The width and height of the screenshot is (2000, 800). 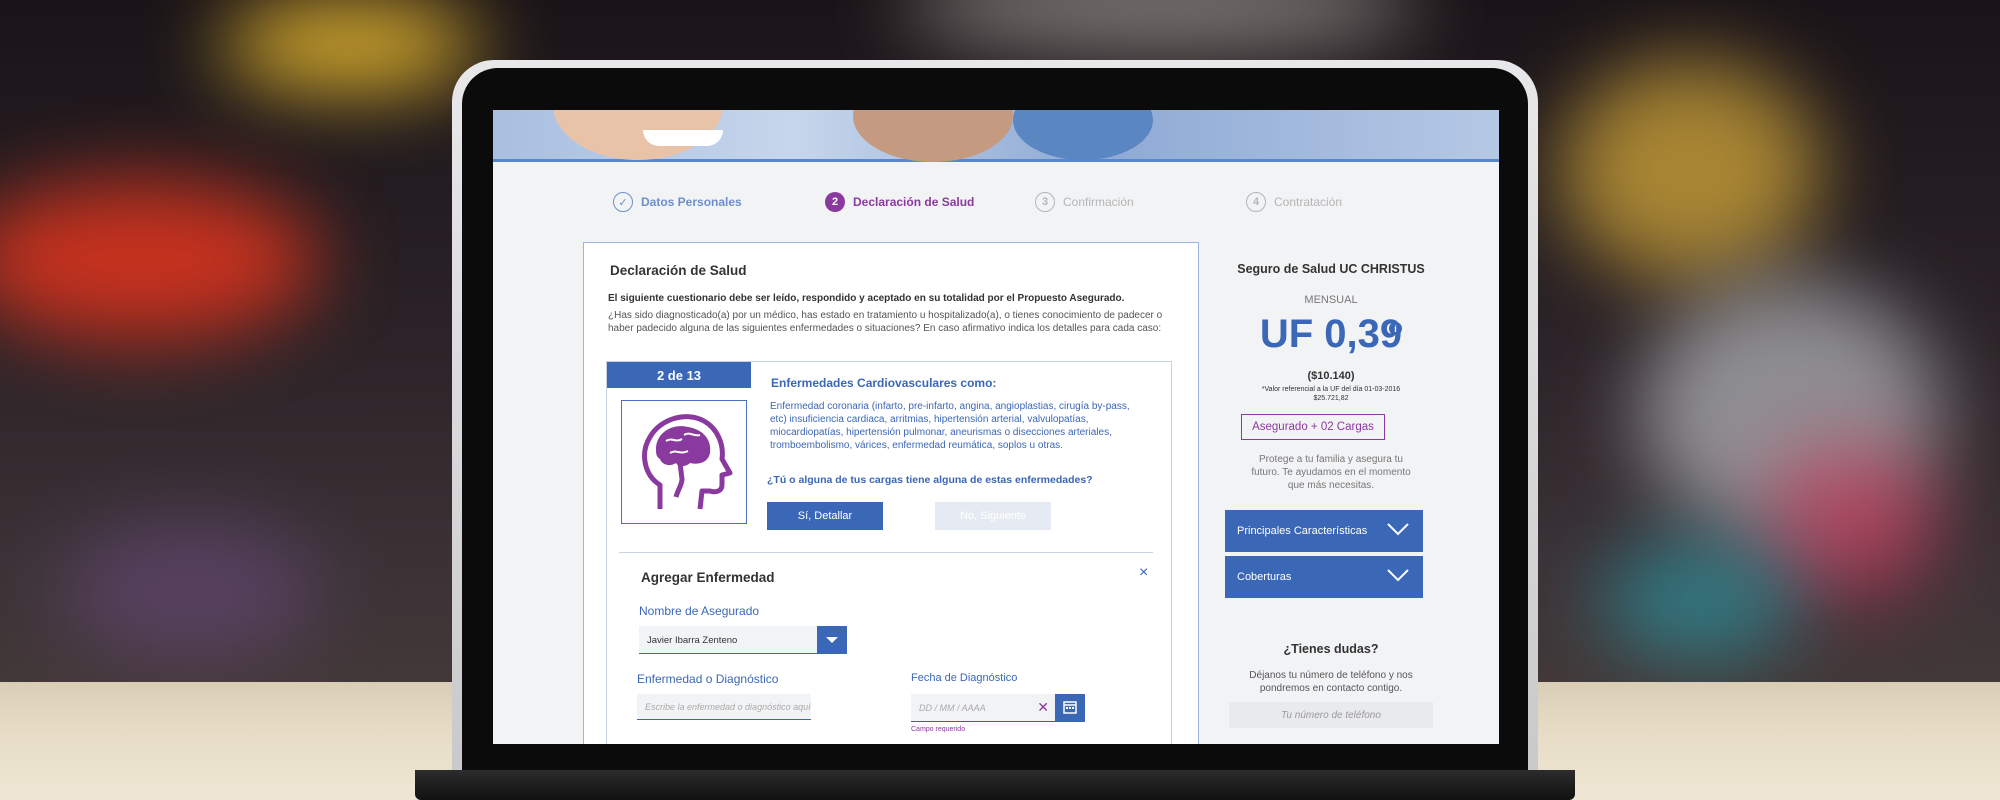 I want to click on bg-light-yellow, so click(x=350, y=45).